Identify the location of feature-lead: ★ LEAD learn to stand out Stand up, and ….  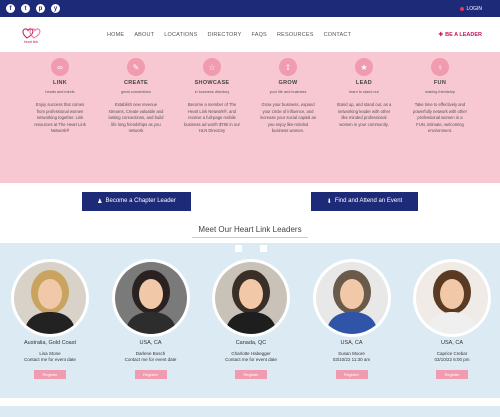
(364, 120).